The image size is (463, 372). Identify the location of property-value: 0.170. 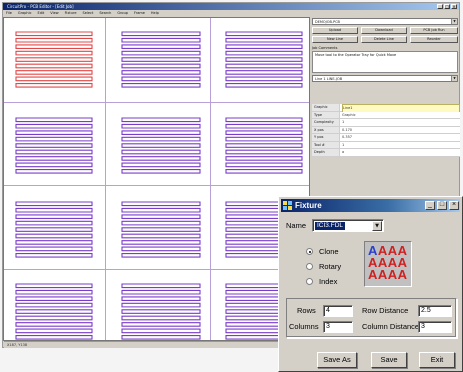
(347, 130).